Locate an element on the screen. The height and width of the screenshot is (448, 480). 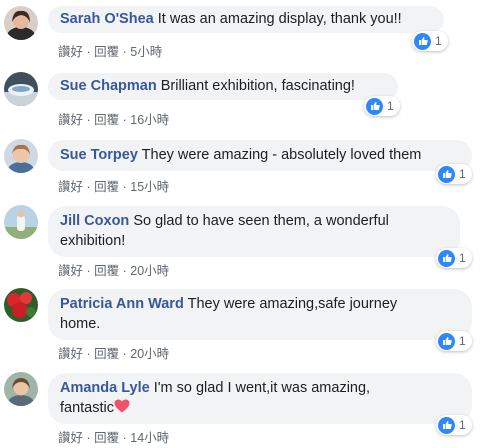
comment-actions: 讚好 · 回覆 · 16小時 is located at coordinates (113, 118).